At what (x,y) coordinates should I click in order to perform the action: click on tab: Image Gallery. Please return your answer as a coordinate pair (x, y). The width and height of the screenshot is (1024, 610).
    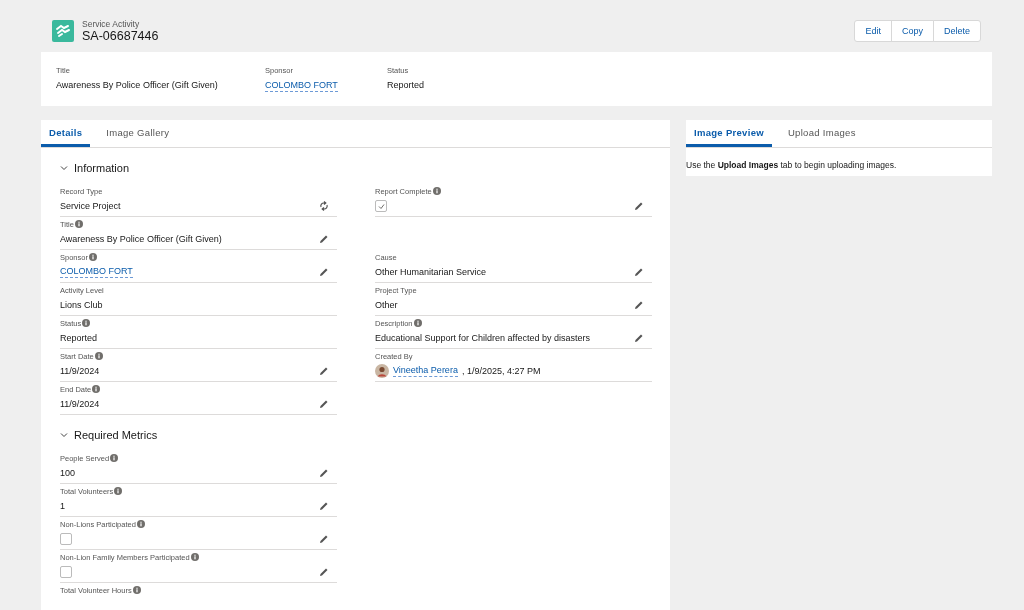
    Looking at the image, I should click on (138, 133).